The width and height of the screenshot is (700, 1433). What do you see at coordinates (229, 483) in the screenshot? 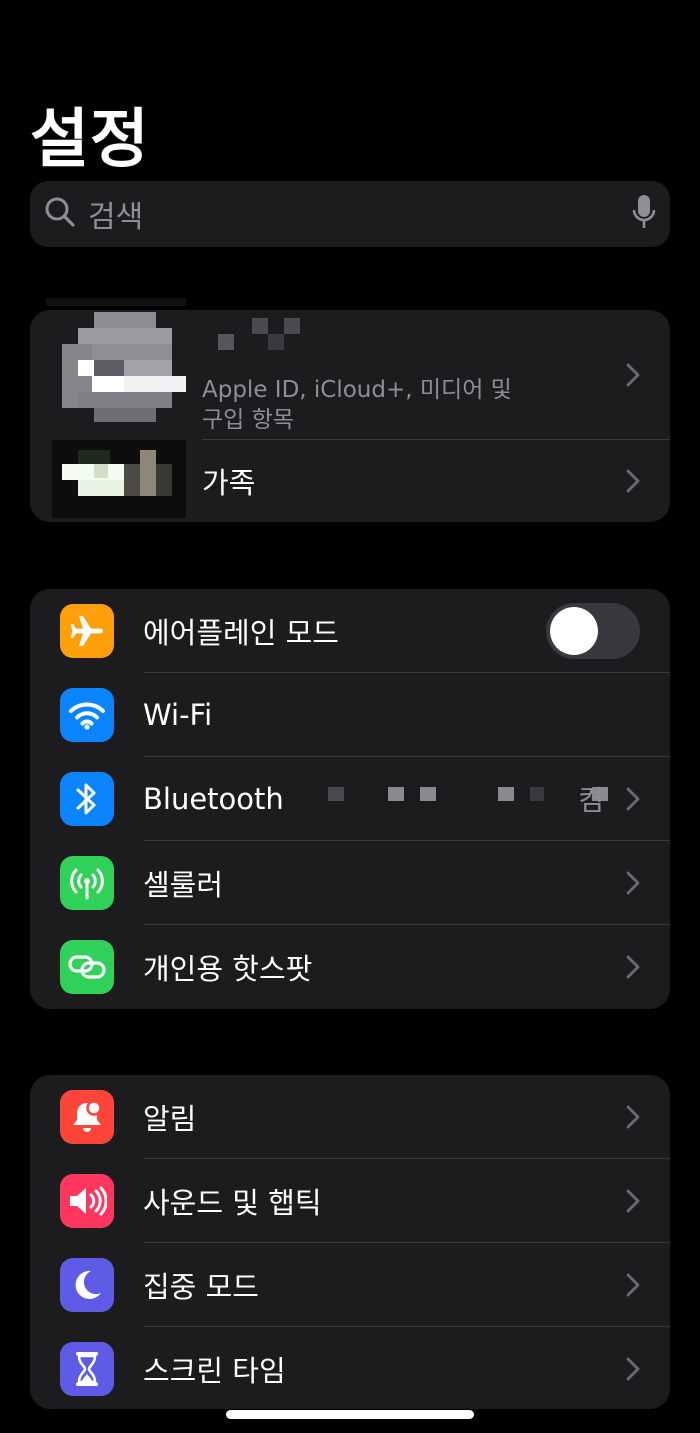
I see `family-label: 가족` at bounding box center [229, 483].